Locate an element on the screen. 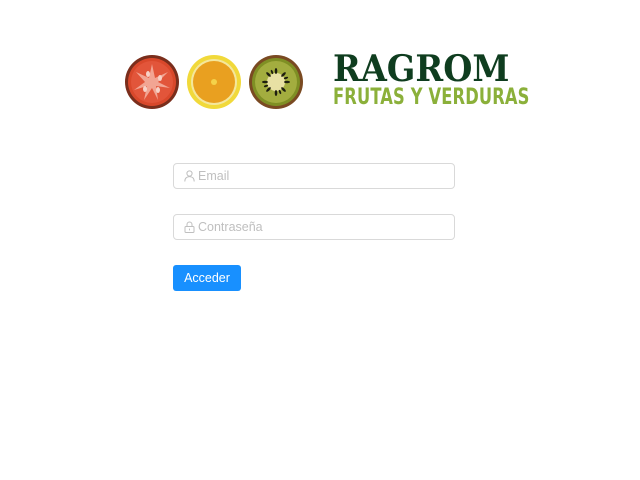 Image resolution: width=640 pixels, height=480 pixels. ragrom-logo: RAGROM FRUTAS Y VERDURAS is located at coordinates (326, 80).